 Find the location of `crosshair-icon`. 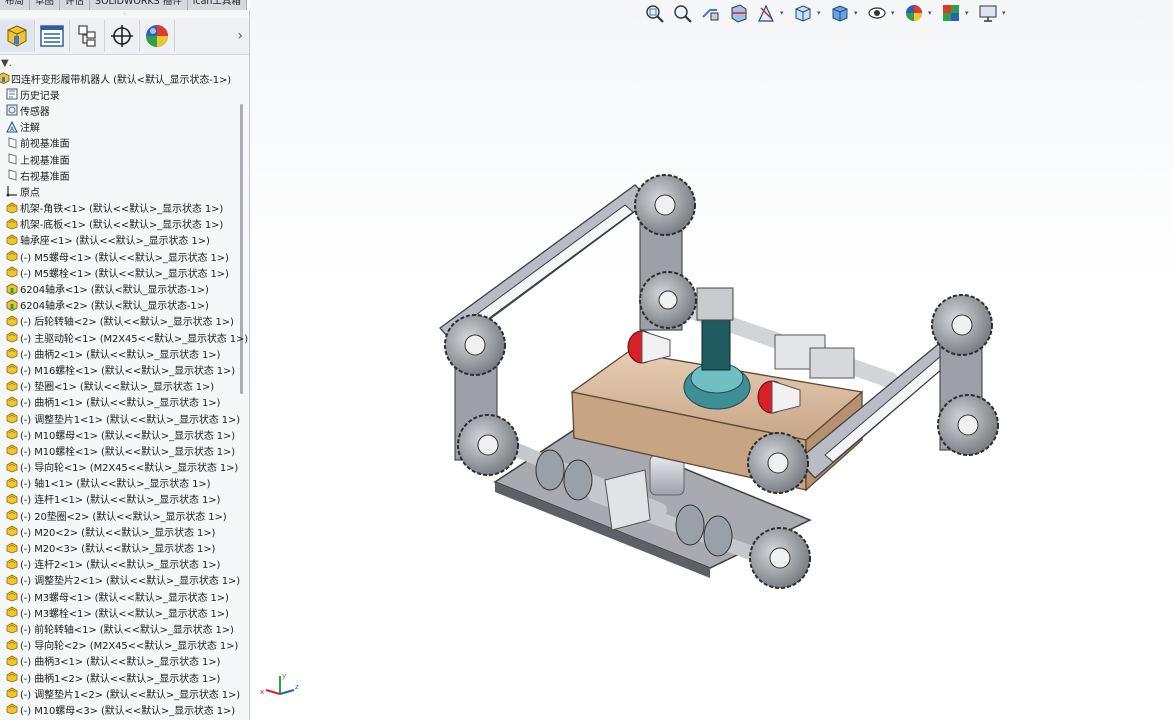

crosshair-icon is located at coordinates (122, 36).